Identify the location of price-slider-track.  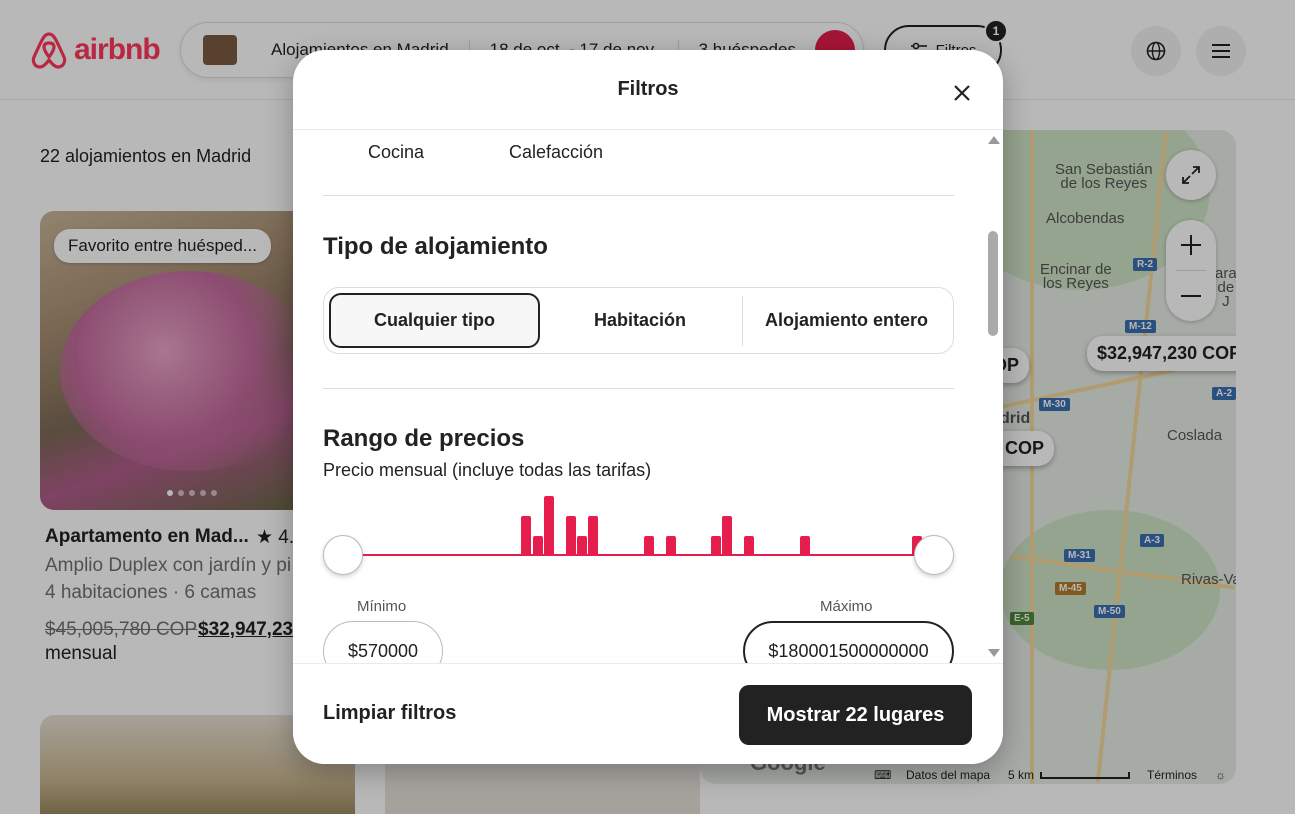
(638, 555).